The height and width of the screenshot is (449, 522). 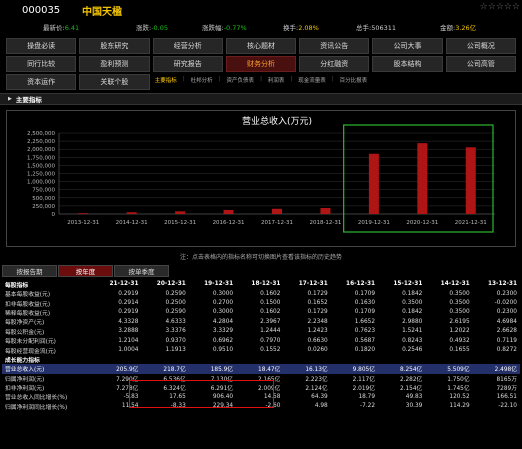 I want to click on cell-value: 0.2546, so click(x=412, y=350).